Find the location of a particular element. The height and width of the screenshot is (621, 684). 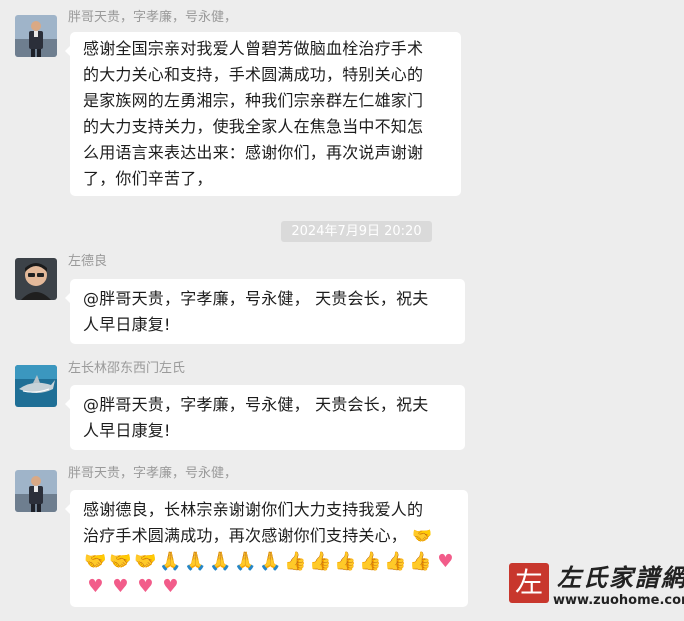

message-line: 么用语言来表达出来：感谢你们，再次说声谢谢 is located at coordinates (253, 152).